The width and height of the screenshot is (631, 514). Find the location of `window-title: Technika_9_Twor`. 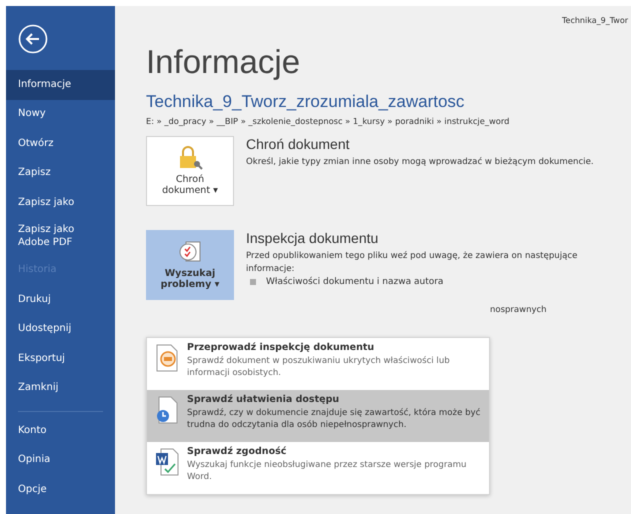

window-title: Technika_9_Twor is located at coordinates (595, 21).